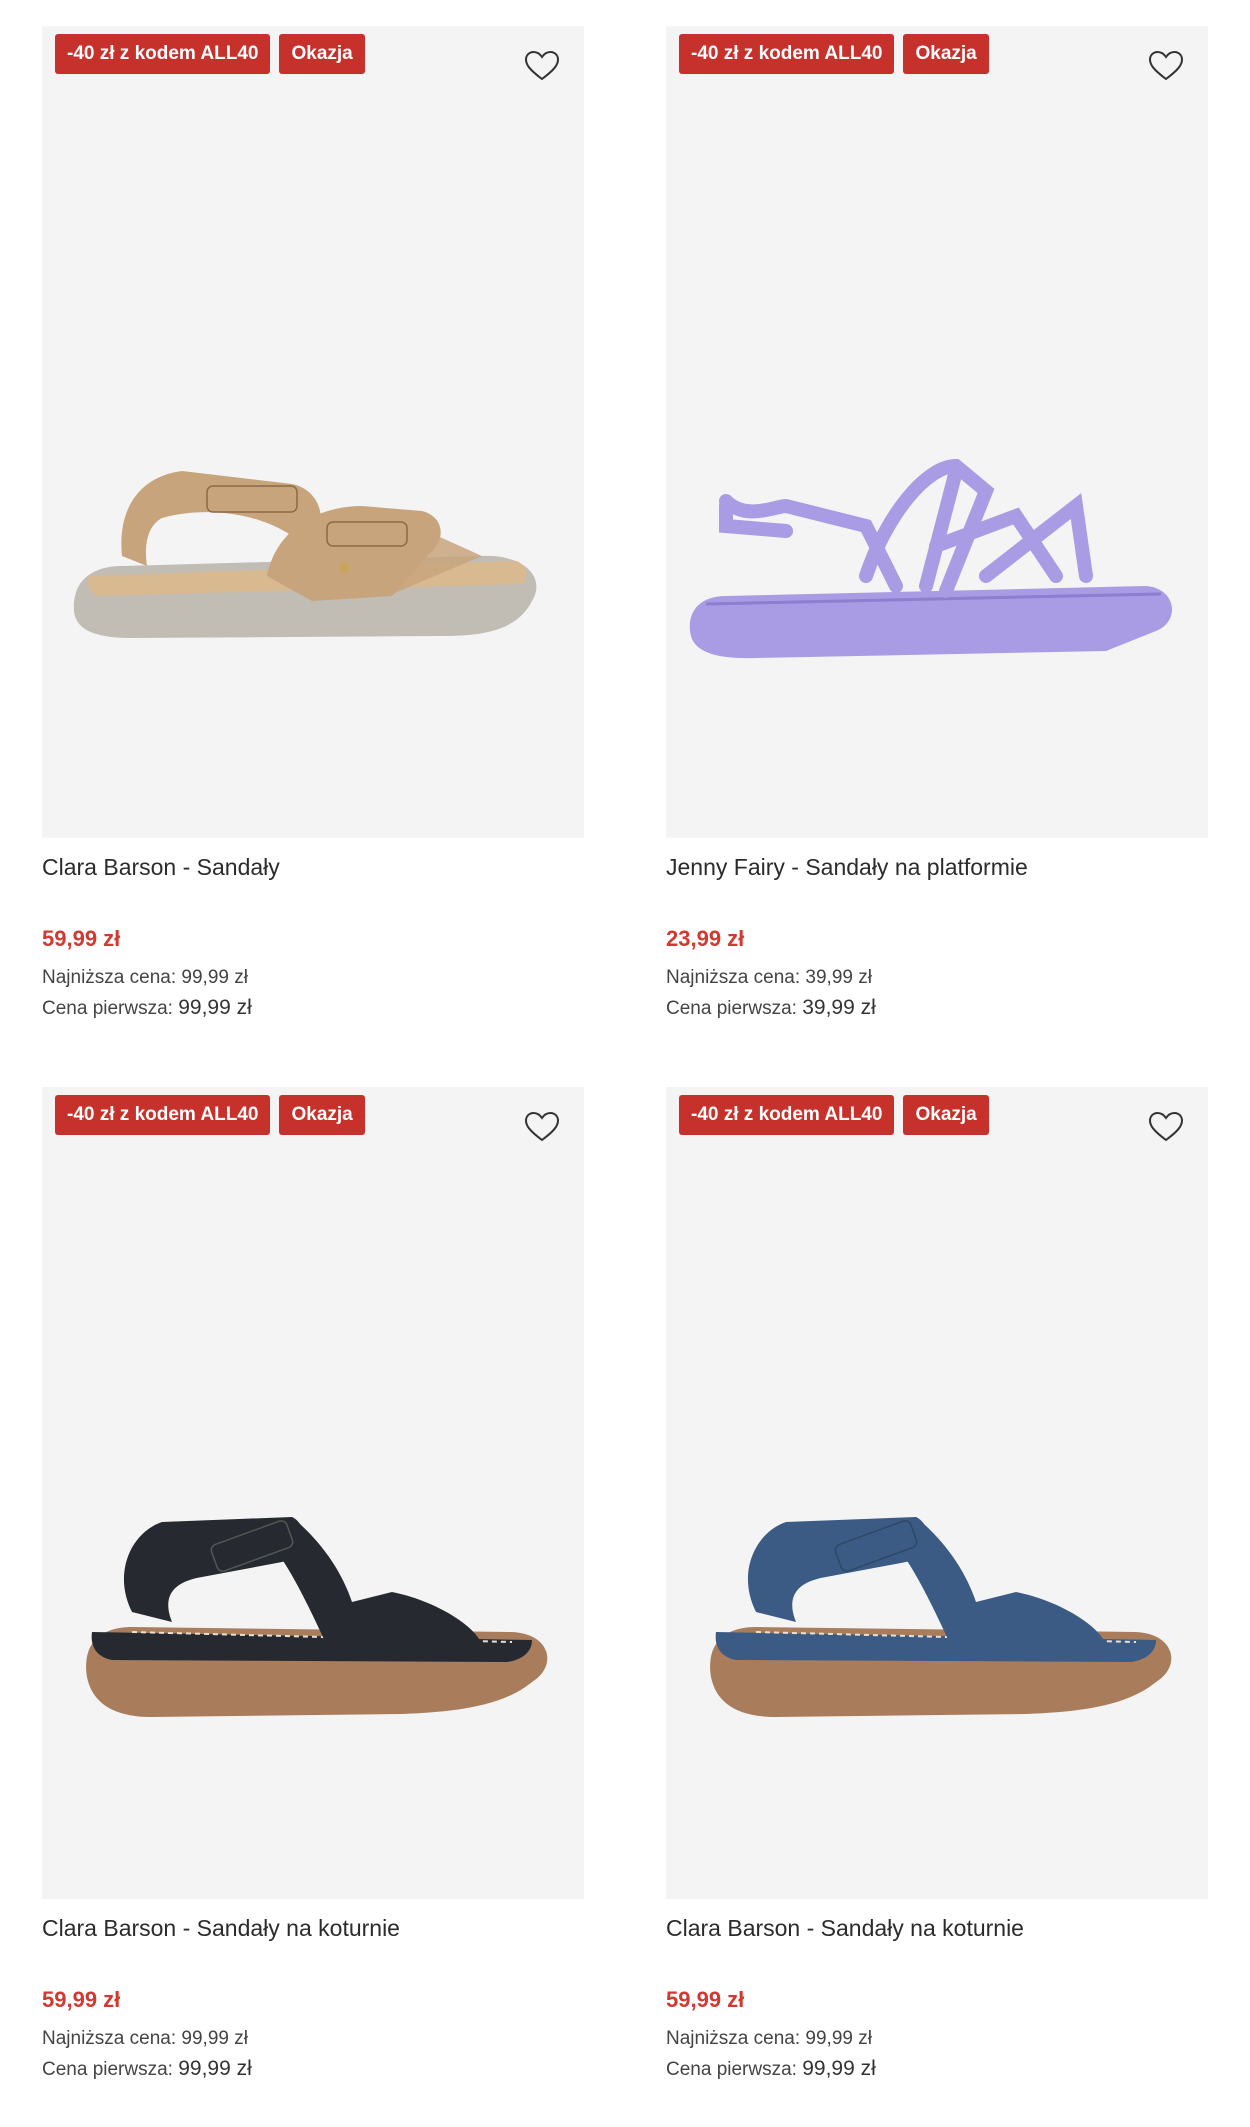 The image size is (1250, 2127). I want to click on first-price: Cena pierwsza: 39,99 zł, so click(771, 1008).